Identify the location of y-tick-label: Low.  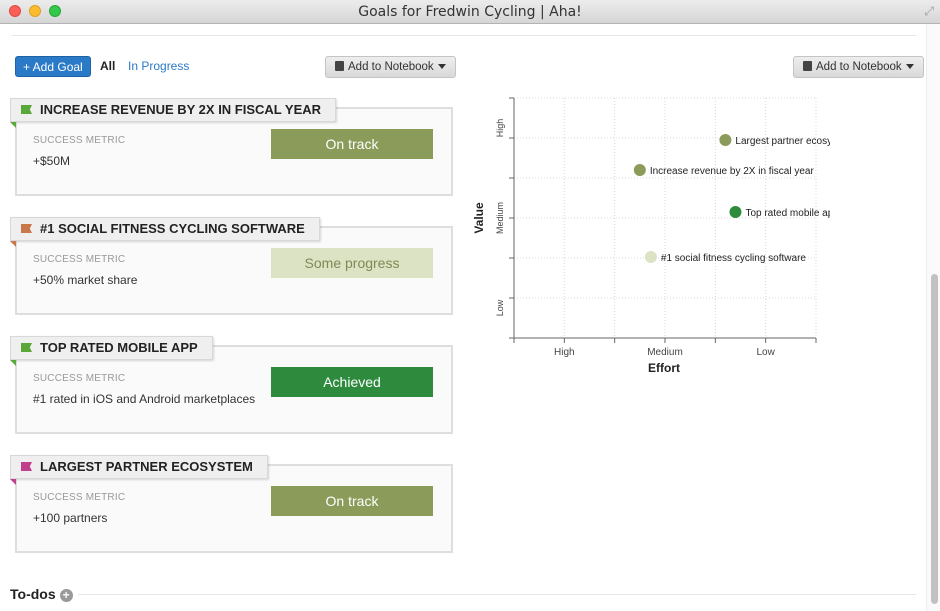
(500, 307).